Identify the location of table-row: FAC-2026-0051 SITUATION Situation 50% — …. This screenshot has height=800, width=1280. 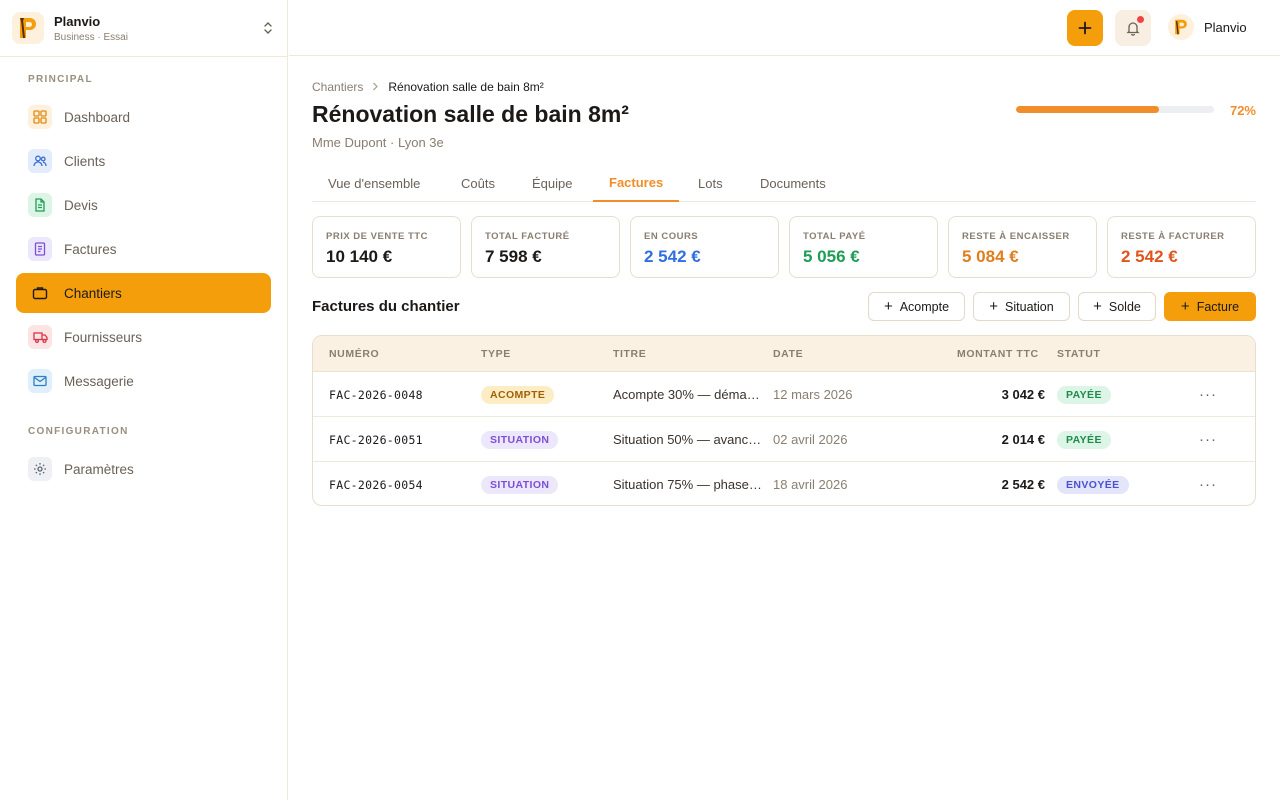
(784, 439).